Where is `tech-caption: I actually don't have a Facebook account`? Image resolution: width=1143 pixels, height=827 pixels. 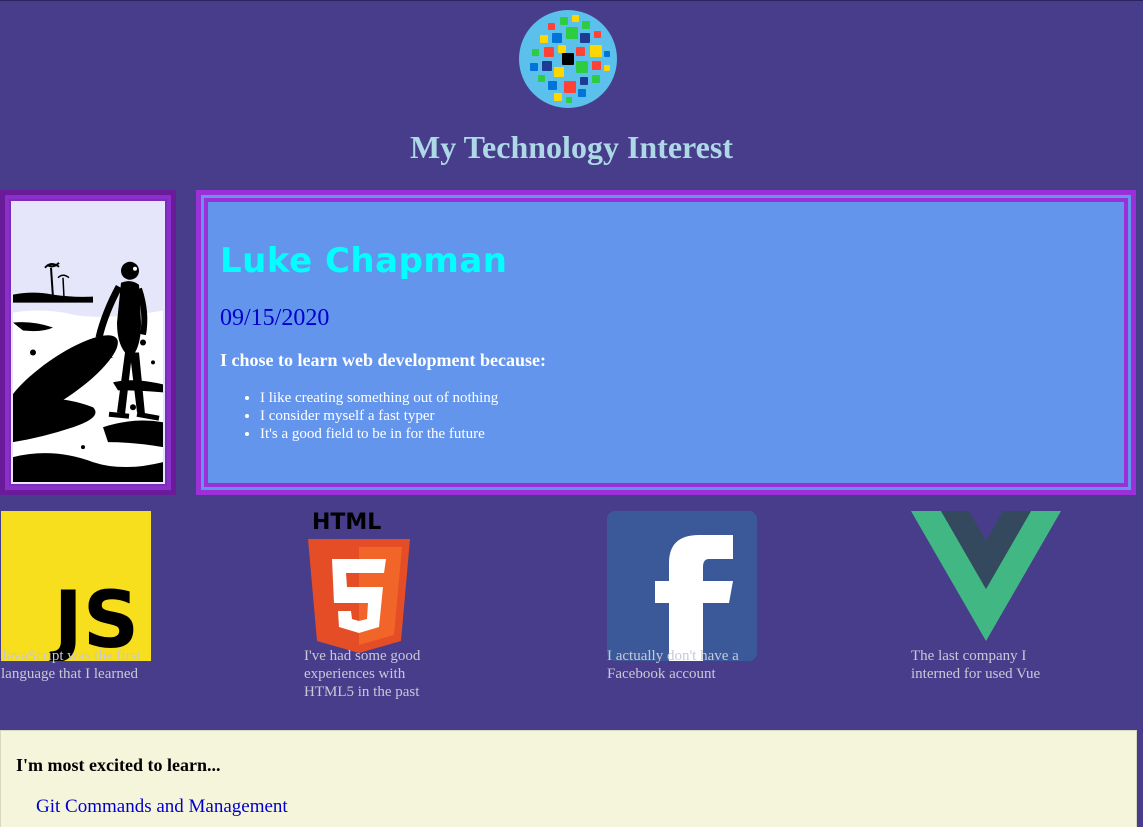 tech-caption: I actually don't have a Facebook account is located at coordinates (673, 665).